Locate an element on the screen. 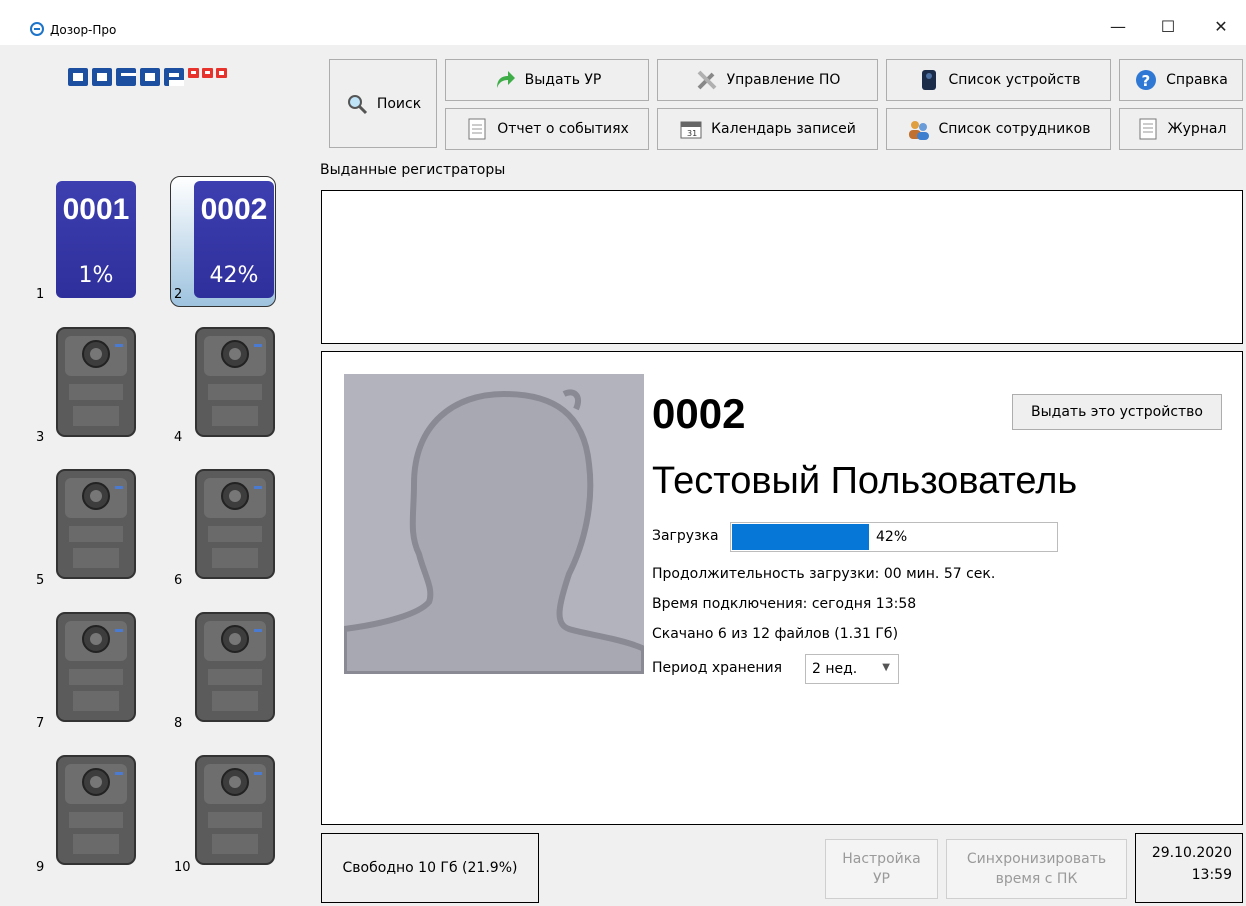  calendar-label: Календарь записей is located at coordinates (783, 129).